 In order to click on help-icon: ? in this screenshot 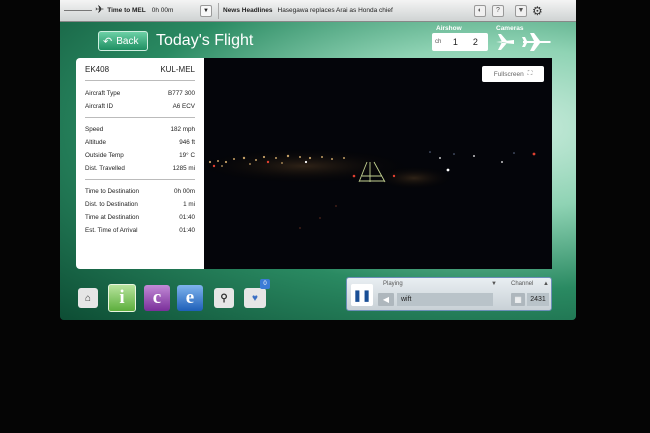, I will do `click(498, 10)`.